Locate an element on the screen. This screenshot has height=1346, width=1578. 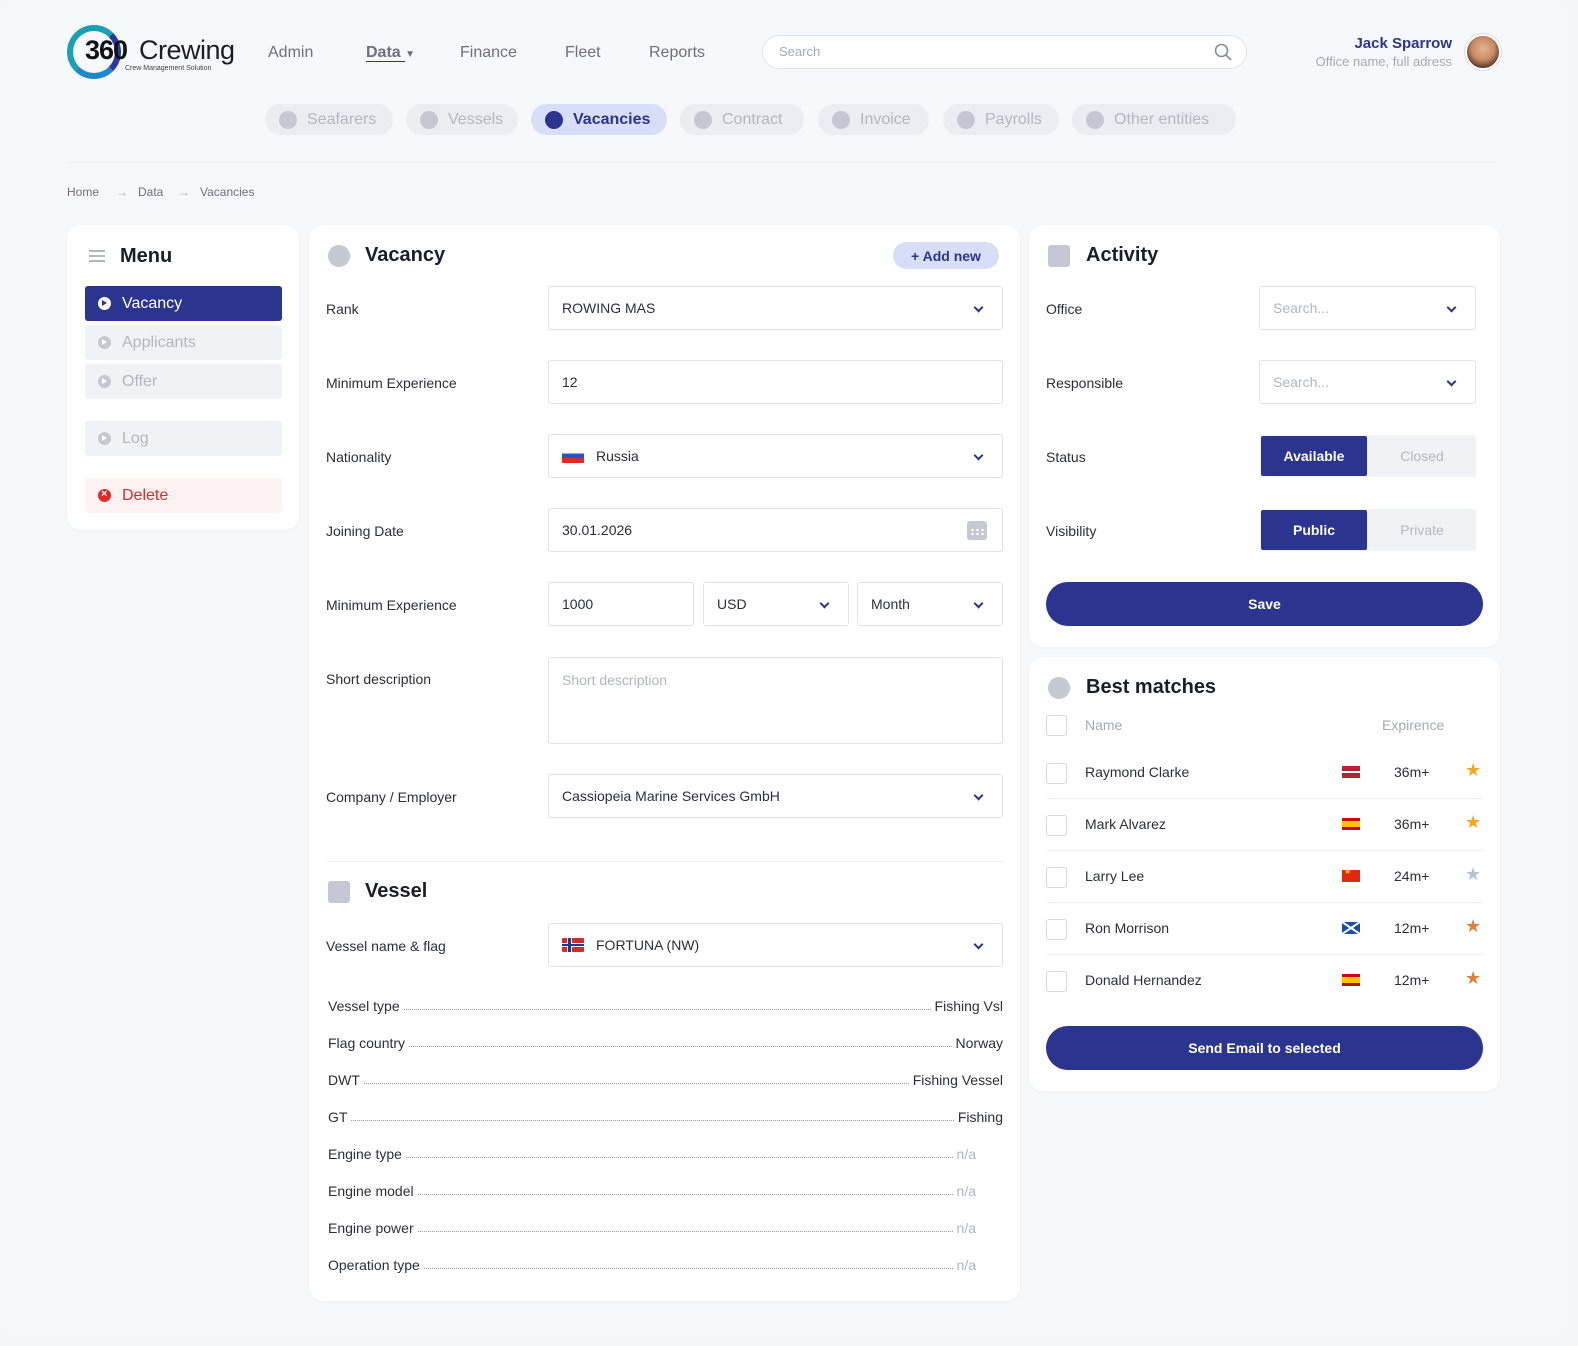
user-info: Jack Sparrow Office name, full adress is located at coordinates (1384, 52).